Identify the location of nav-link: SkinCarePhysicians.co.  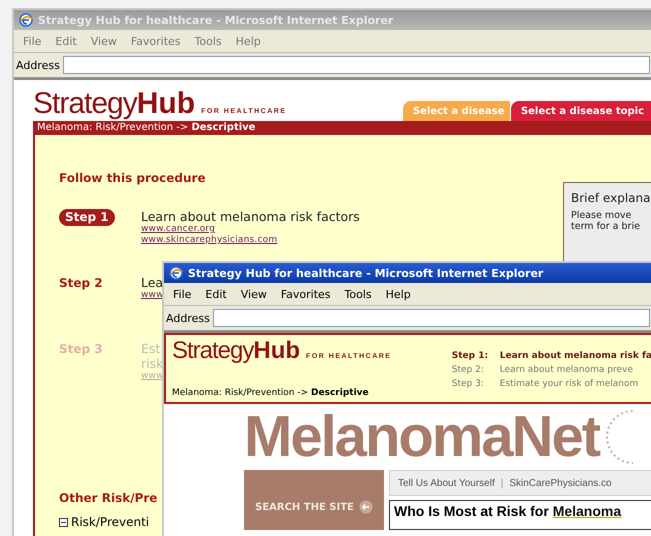
(560, 483).